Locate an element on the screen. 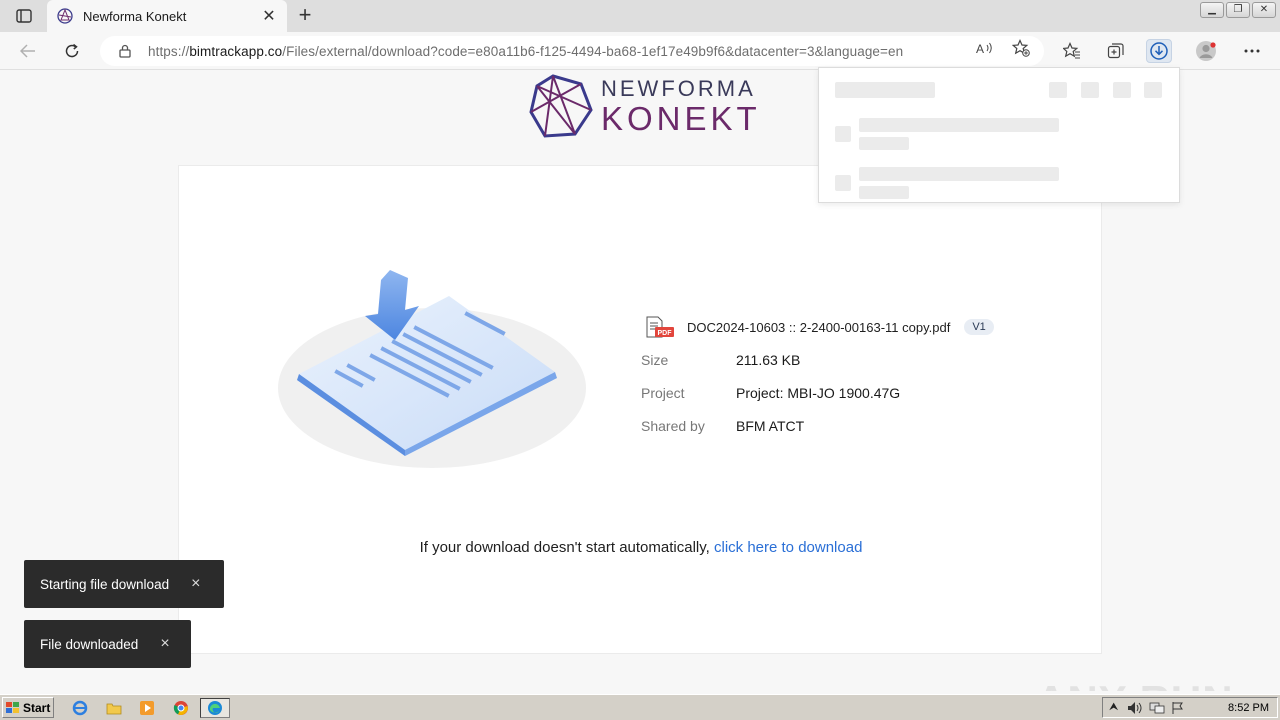 This screenshot has width=1280, height=720. windows-taskbar: Start ⮝ 8:52 PM is located at coordinates (640, 707).